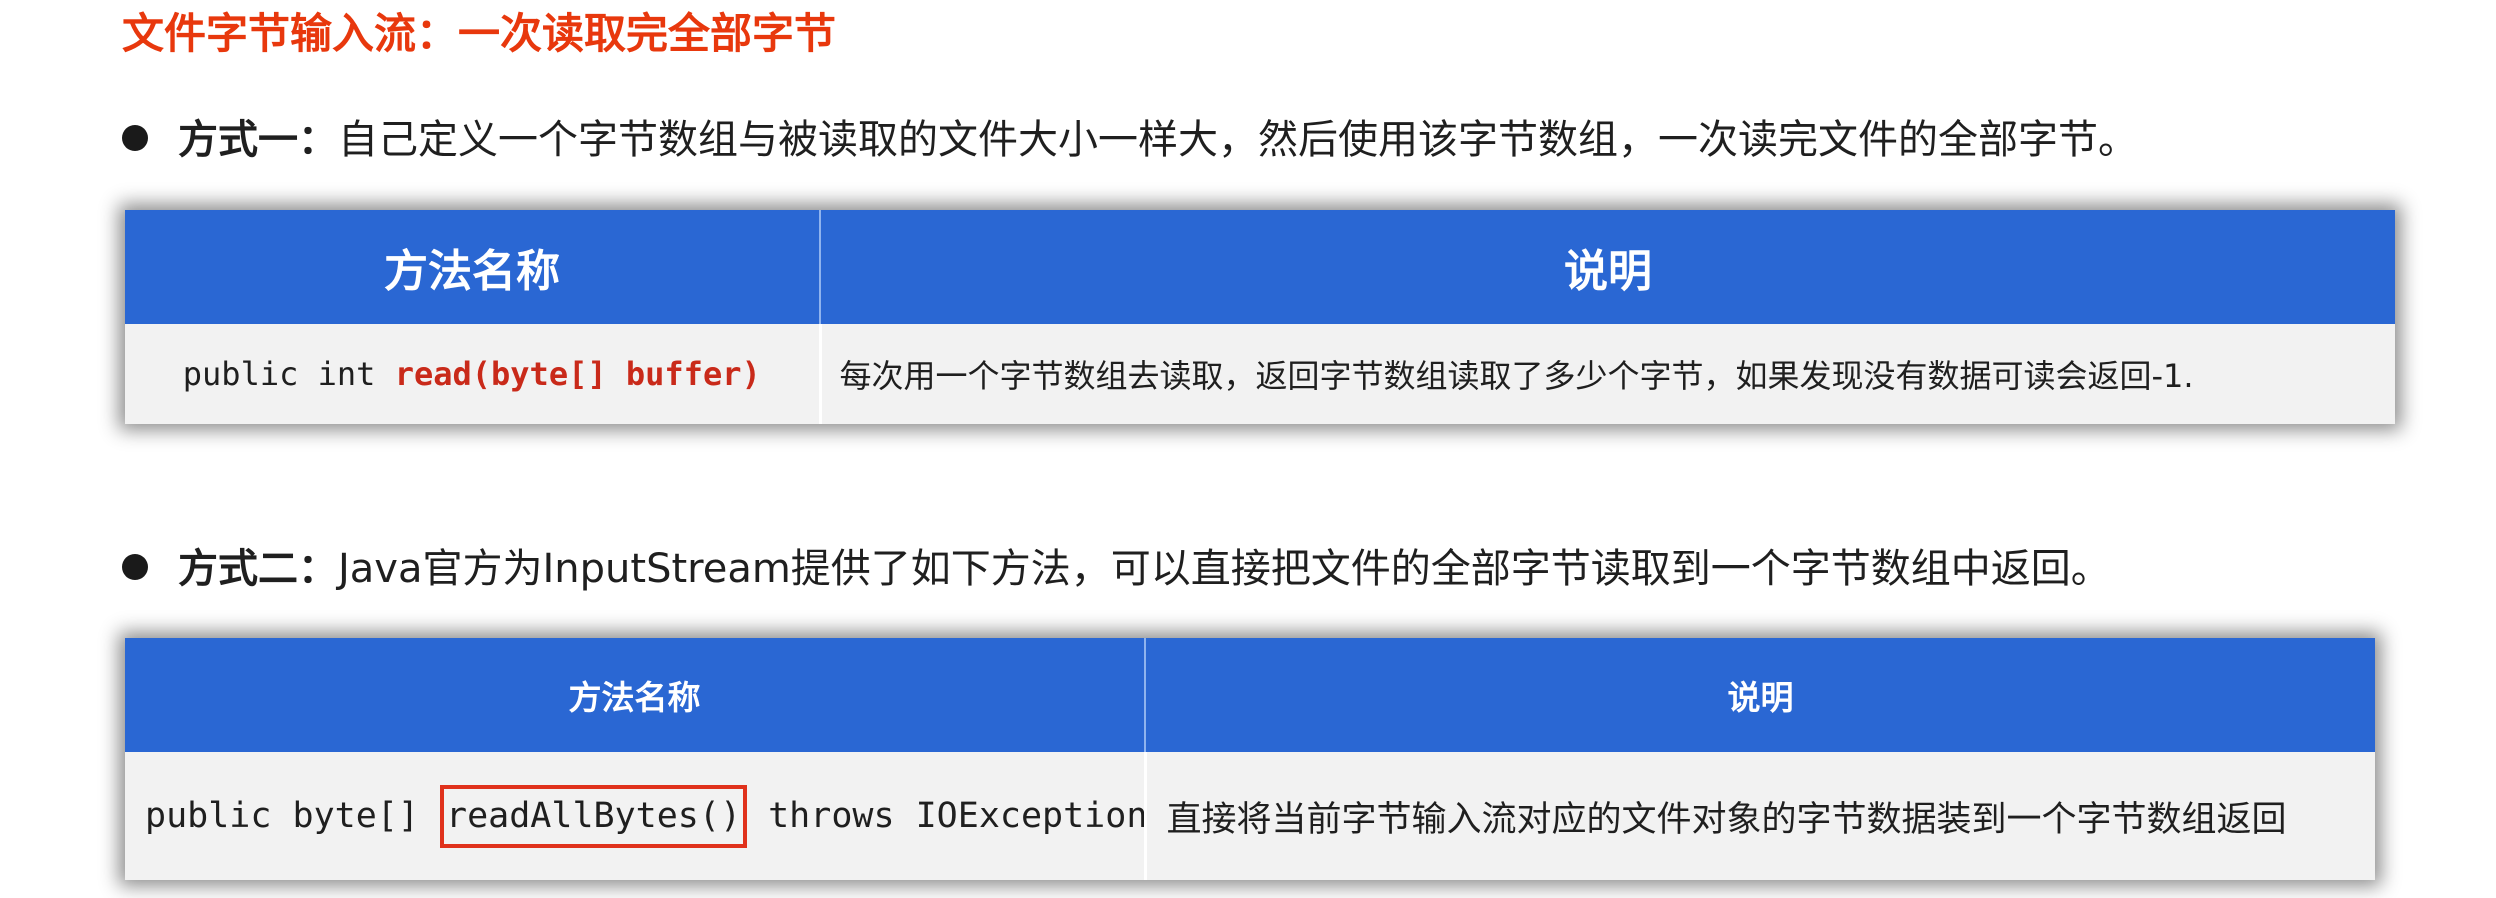 This screenshot has width=2496, height=898. What do you see at coordinates (577, 374) in the screenshot?
I see `method-name-highlight: read(byte[] buffer)` at bounding box center [577, 374].